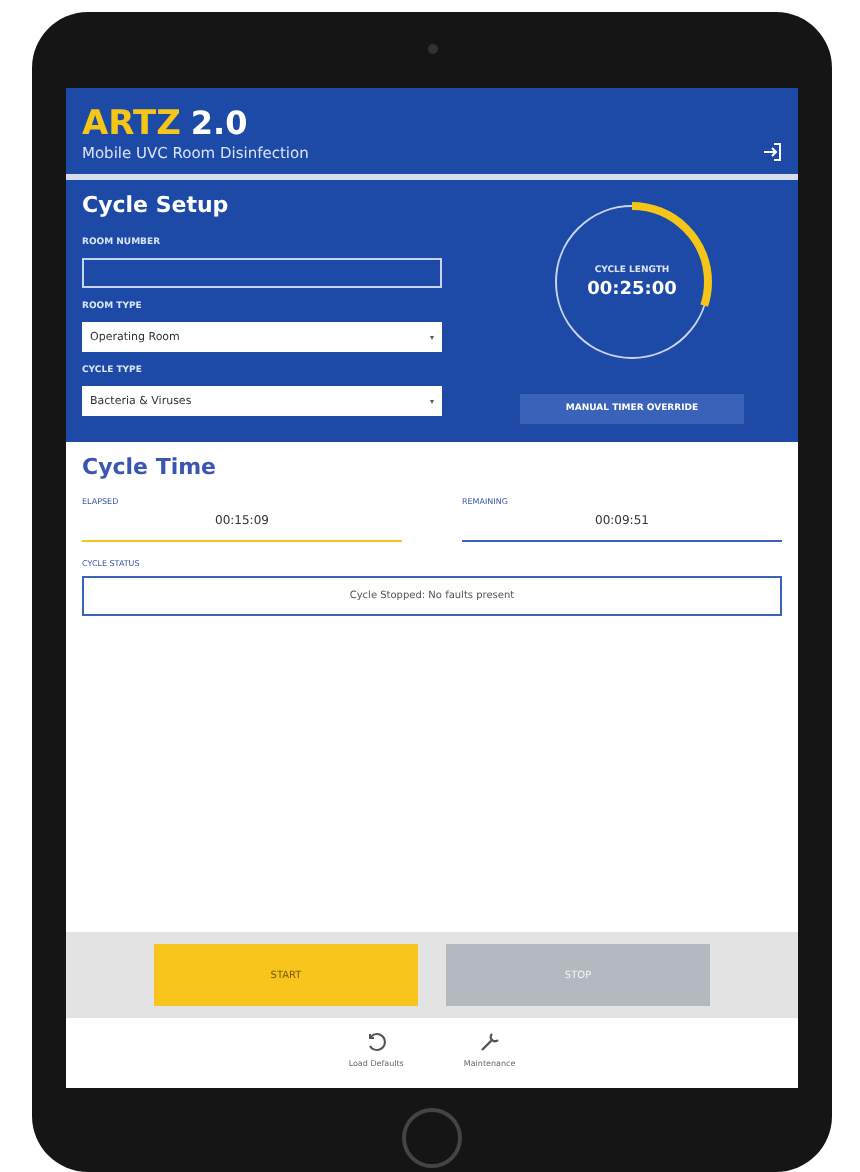 This screenshot has height=1172, width=860. What do you see at coordinates (219, 123) in the screenshot?
I see `logo-version: 2.0` at bounding box center [219, 123].